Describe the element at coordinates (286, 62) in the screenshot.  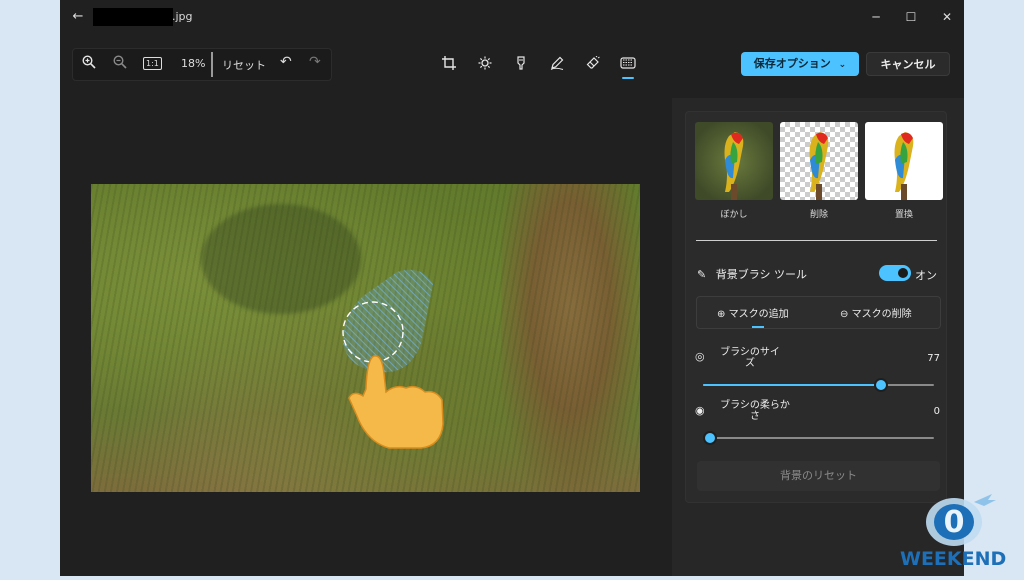
I see `undo-icon: ↶` at that location.